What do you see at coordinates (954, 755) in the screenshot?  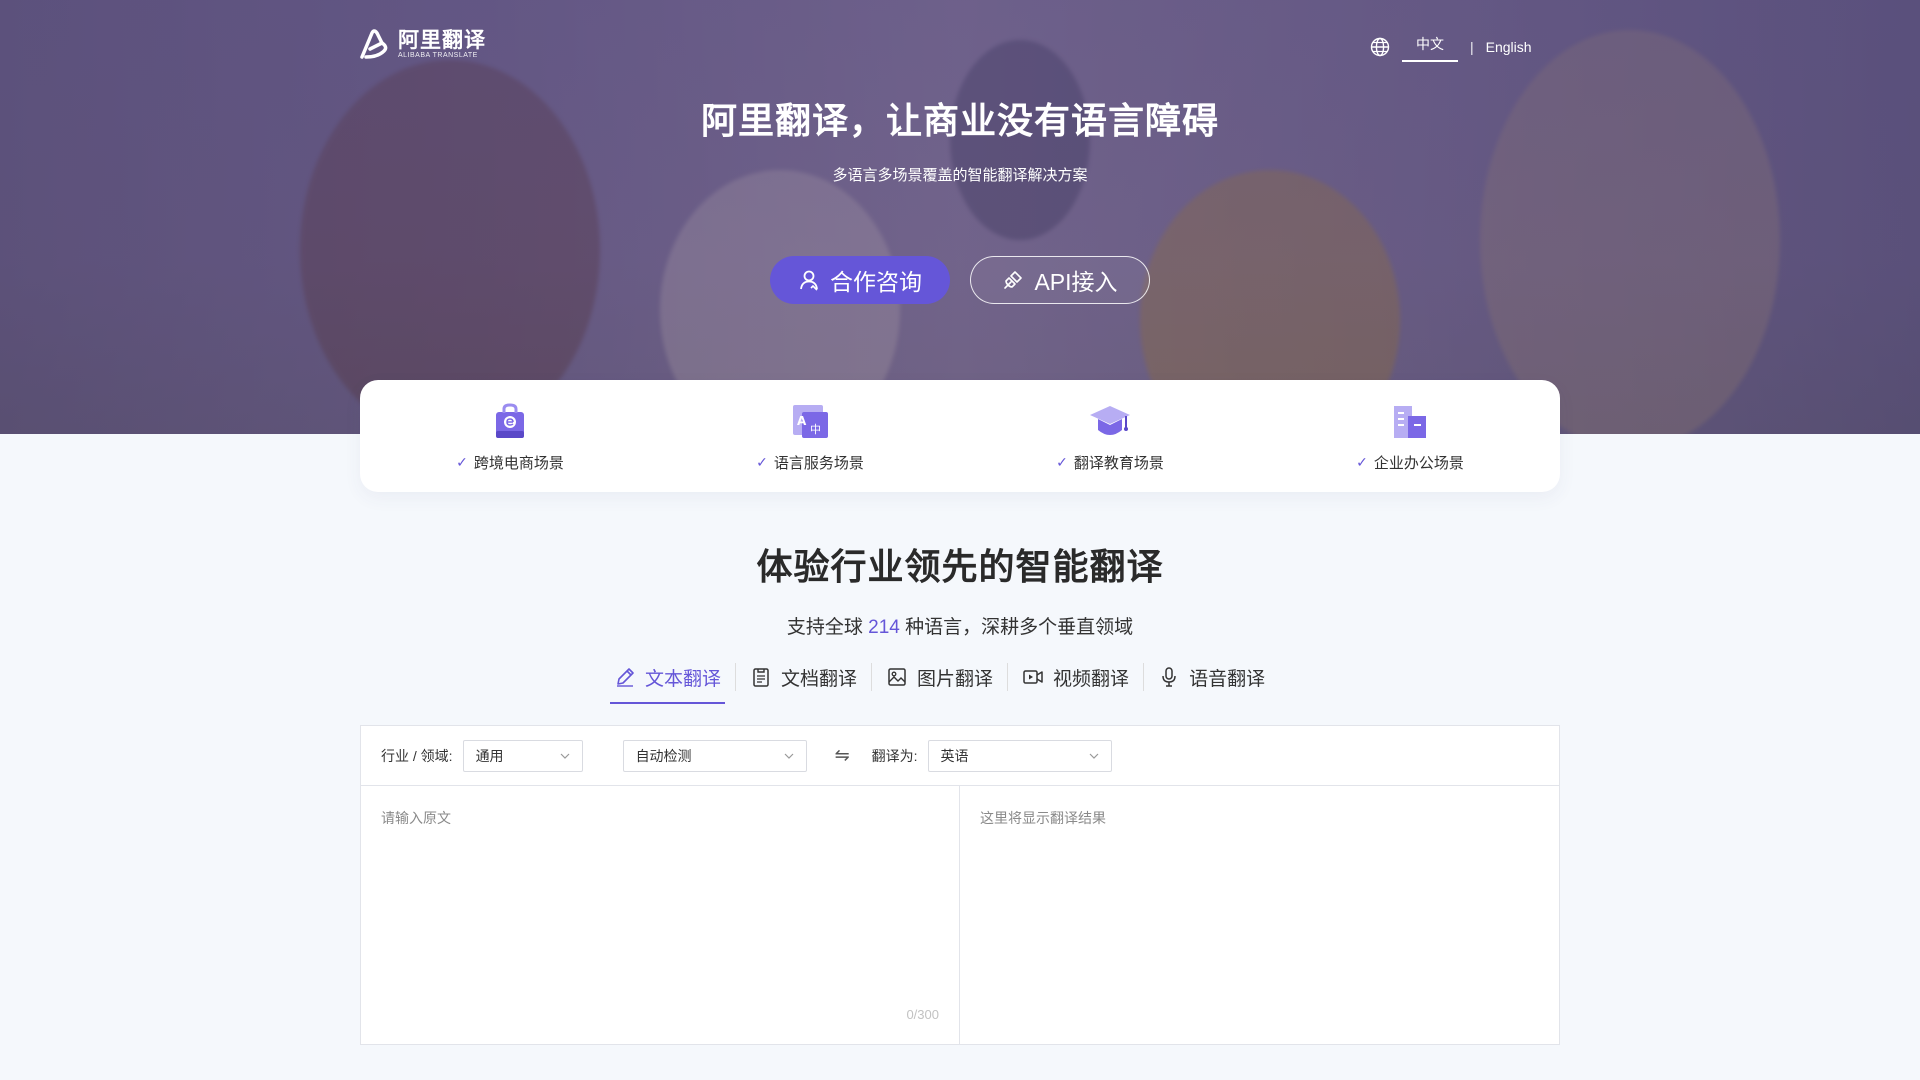 I see `target-language-value: 英语` at bounding box center [954, 755].